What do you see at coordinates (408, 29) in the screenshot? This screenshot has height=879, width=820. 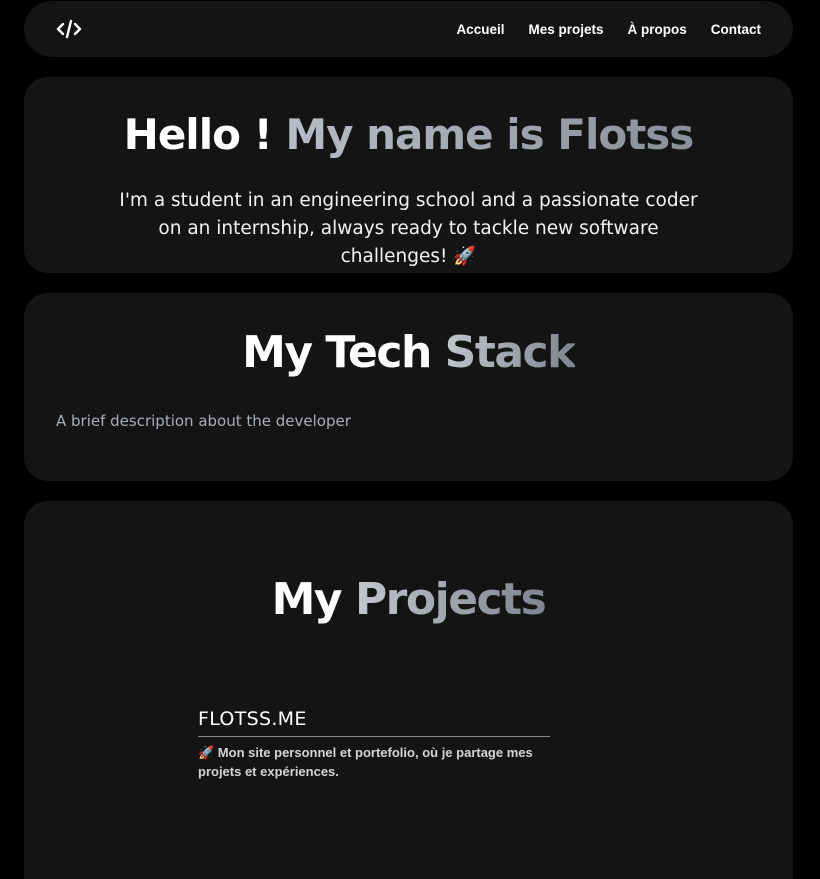 I see `navbar: Accueil Mes projets À propos Contact` at bounding box center [408, 29].